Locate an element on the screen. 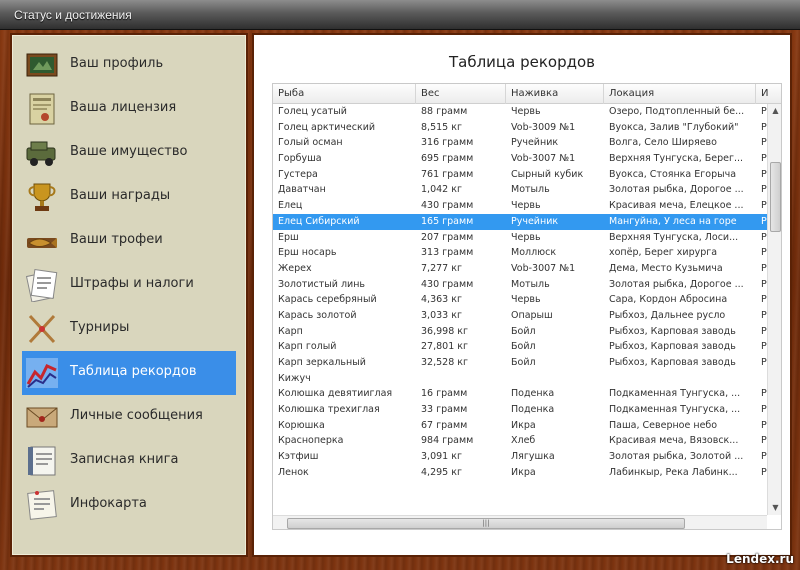 The width and height of the screenshot is (800, 570). sidebar-item-fines: Штрафы и налоги is located at coordinates (129, 285).